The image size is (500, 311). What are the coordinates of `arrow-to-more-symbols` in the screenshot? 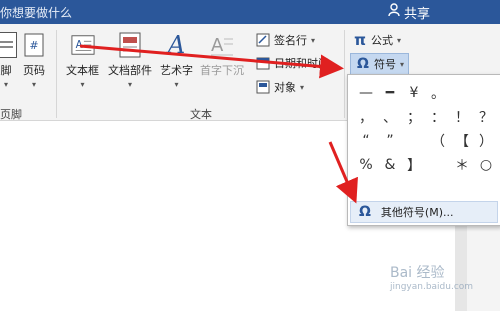 It's located at (343, 172).